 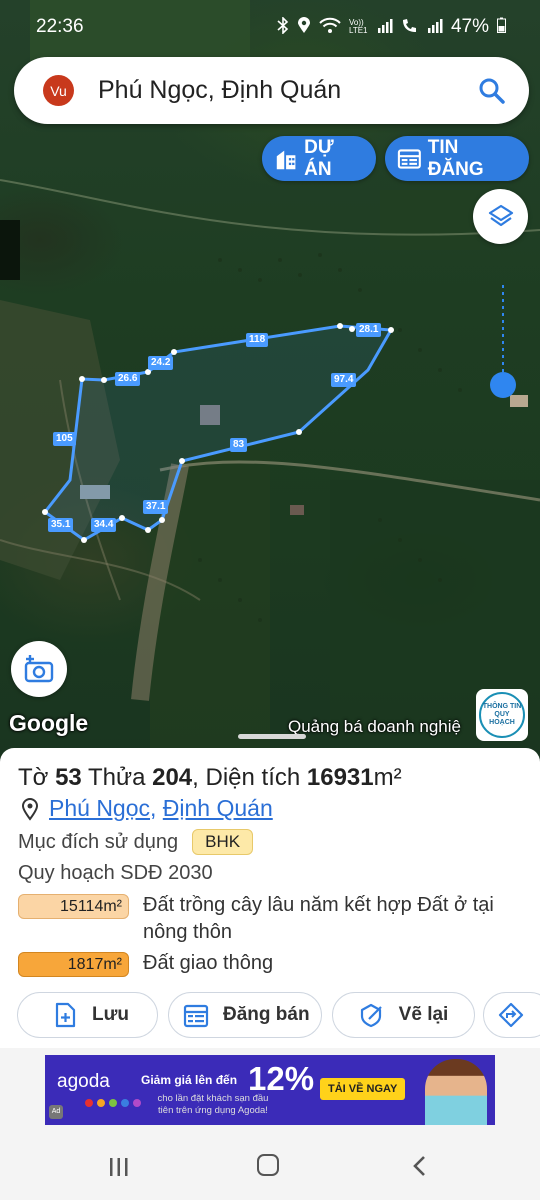 I want to click on tin-dang-button: TIN ĐĂNG, so click(x=457, y=158).